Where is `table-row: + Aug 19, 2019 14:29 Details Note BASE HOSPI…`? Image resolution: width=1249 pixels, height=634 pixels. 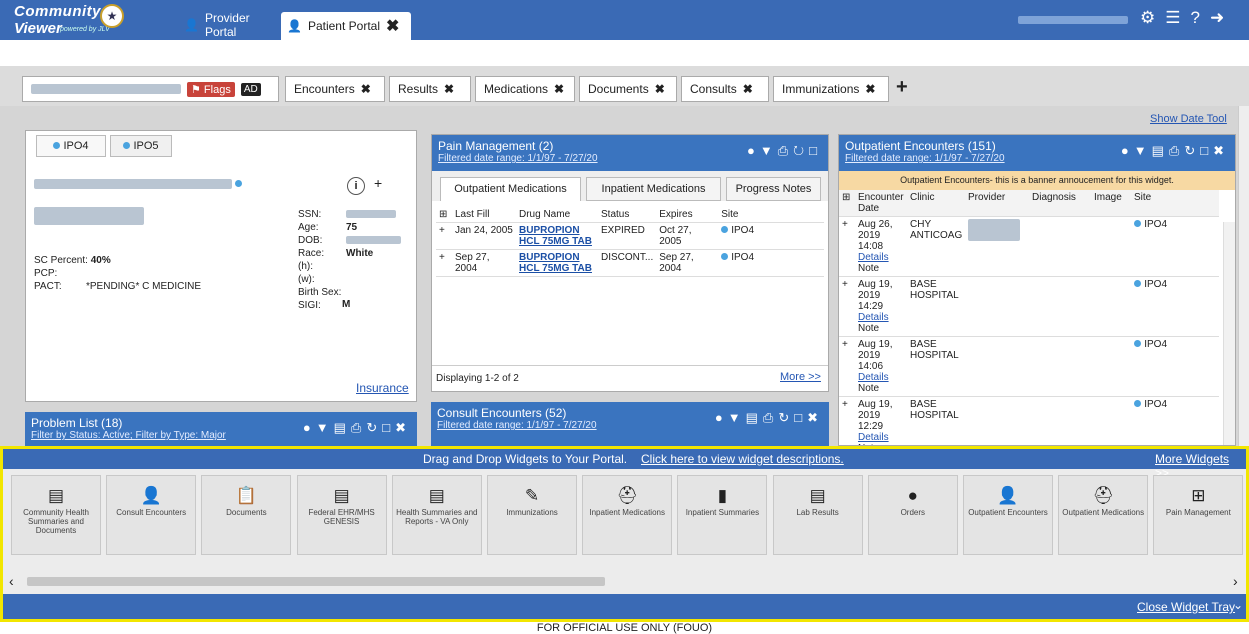
table-row: + Aug 19, 2019 14:29 Details Note BASE HOSPI… is located at coordinates (1029, 307).